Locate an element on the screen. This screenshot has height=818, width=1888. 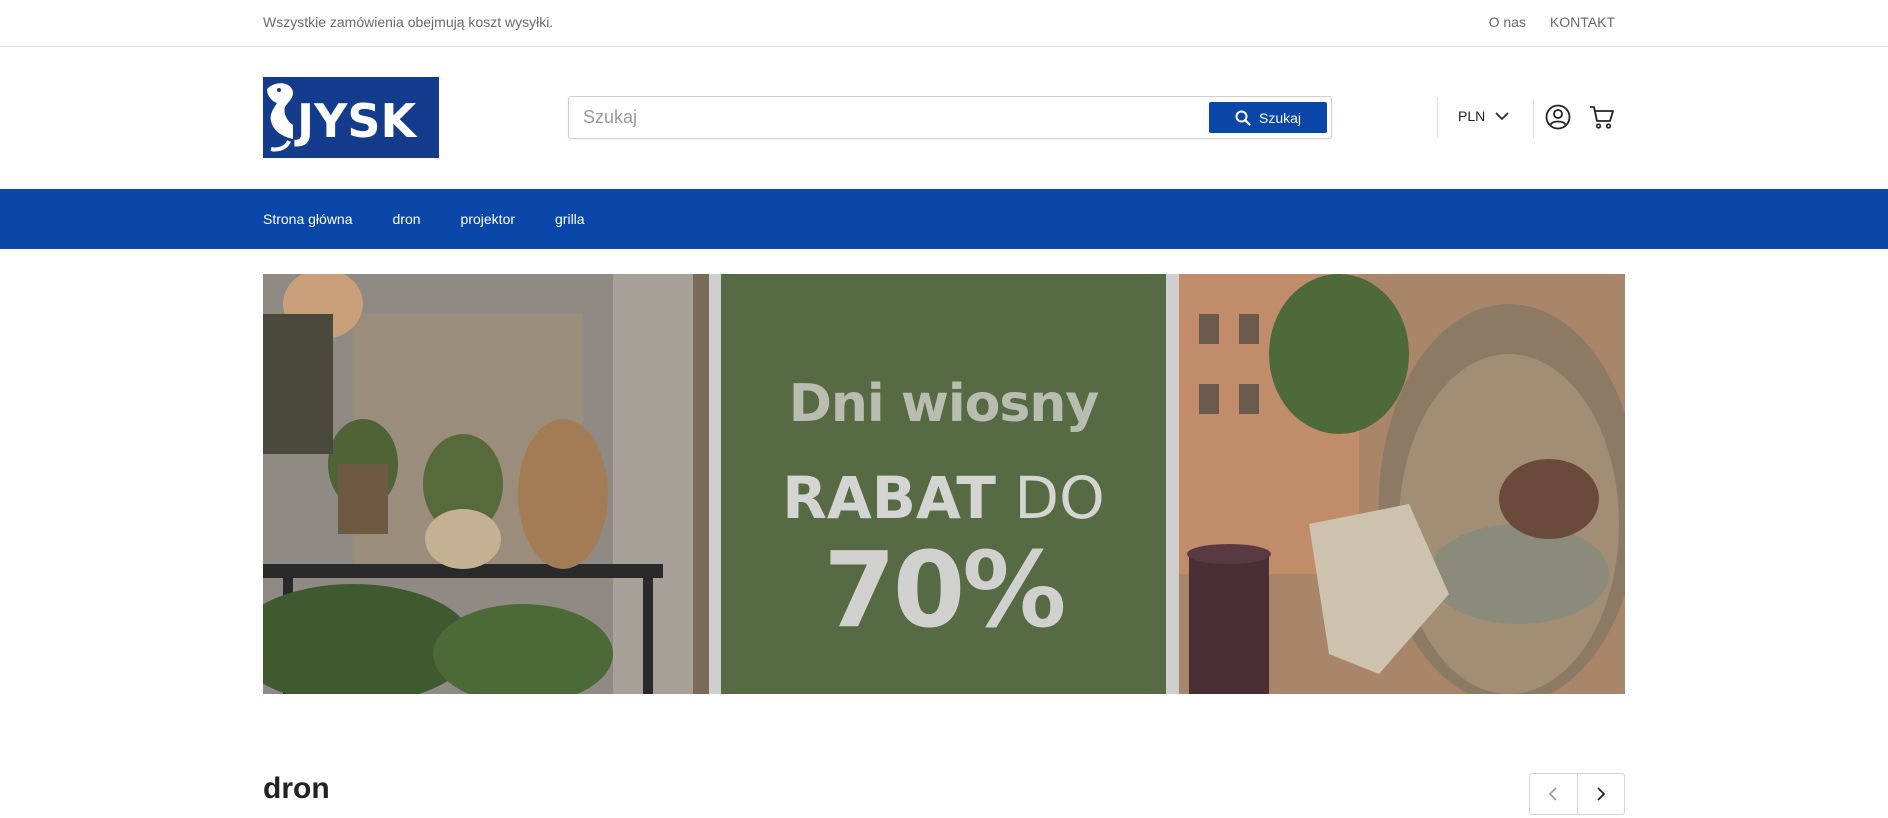
carousel-controls is located at coordinates (1577, 794).